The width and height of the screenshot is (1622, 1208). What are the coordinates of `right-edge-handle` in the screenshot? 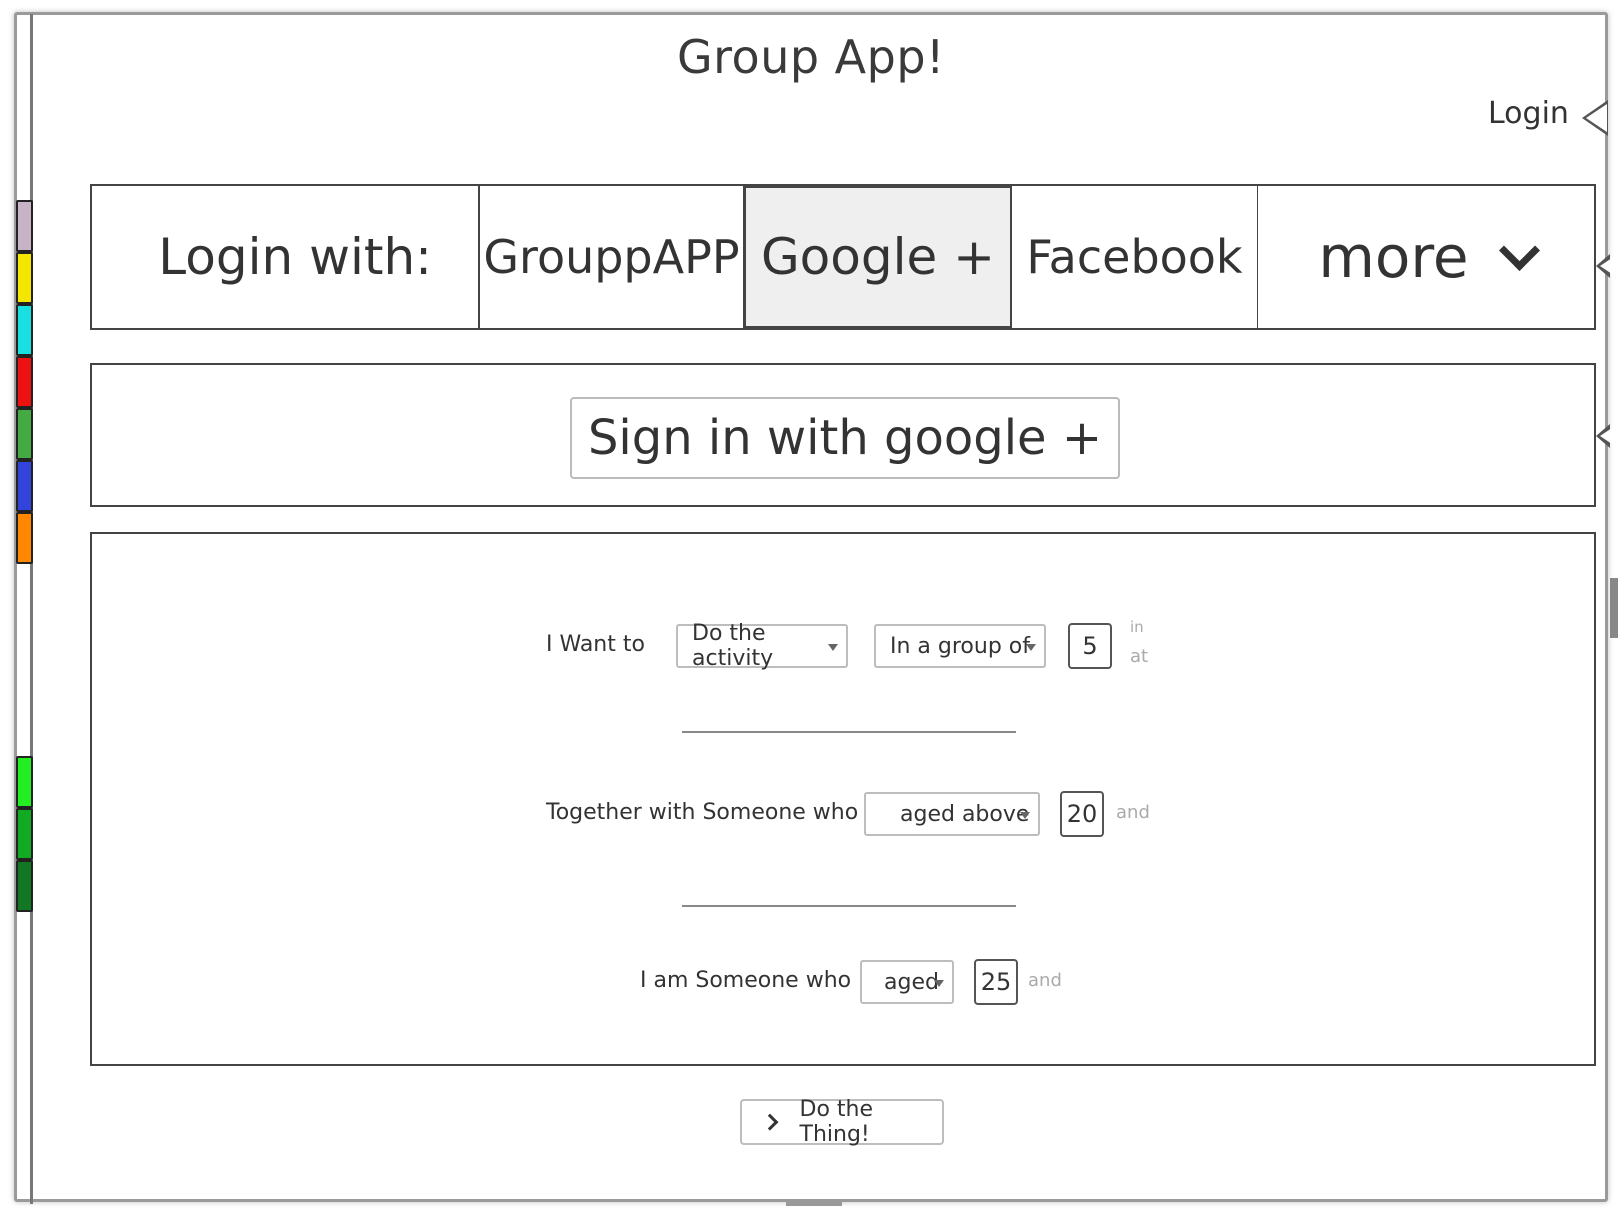 It's located at (1614, 608).